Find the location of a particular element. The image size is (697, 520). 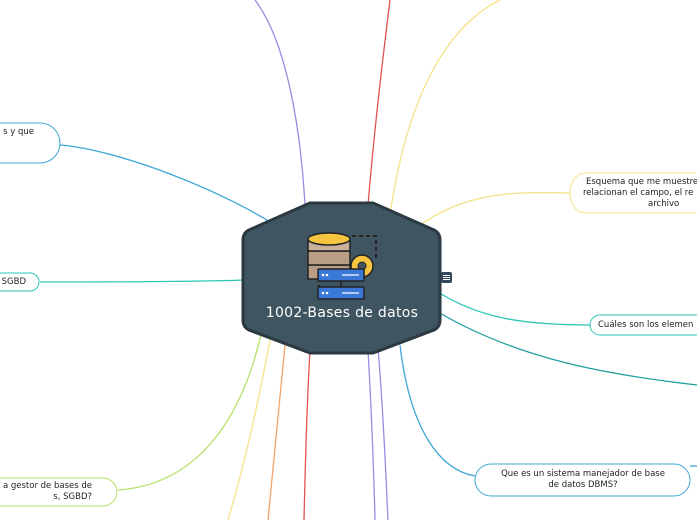

branch-blue-dbms is located at coordinates (437, 410).